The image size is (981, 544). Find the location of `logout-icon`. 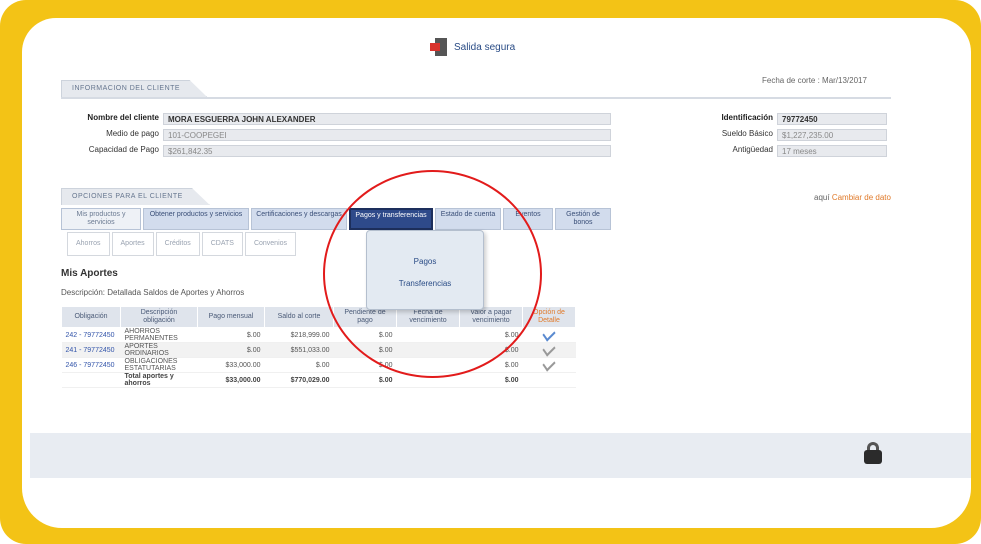

logout-icon is located at coordinates (439, 47).